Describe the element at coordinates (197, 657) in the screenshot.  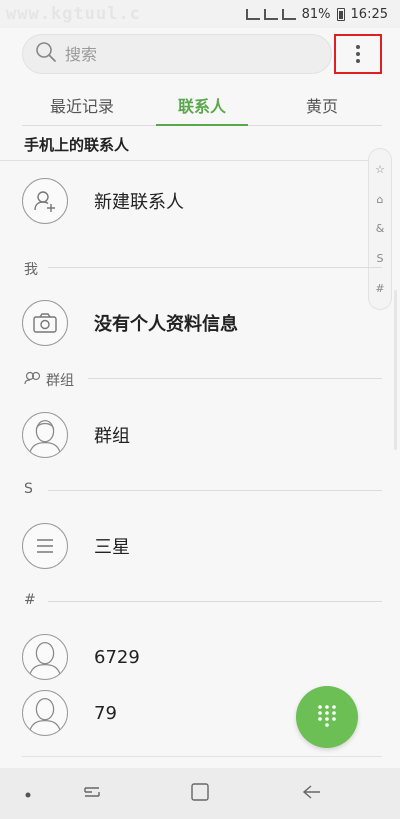
I see `contact-row: 6729` at that location.